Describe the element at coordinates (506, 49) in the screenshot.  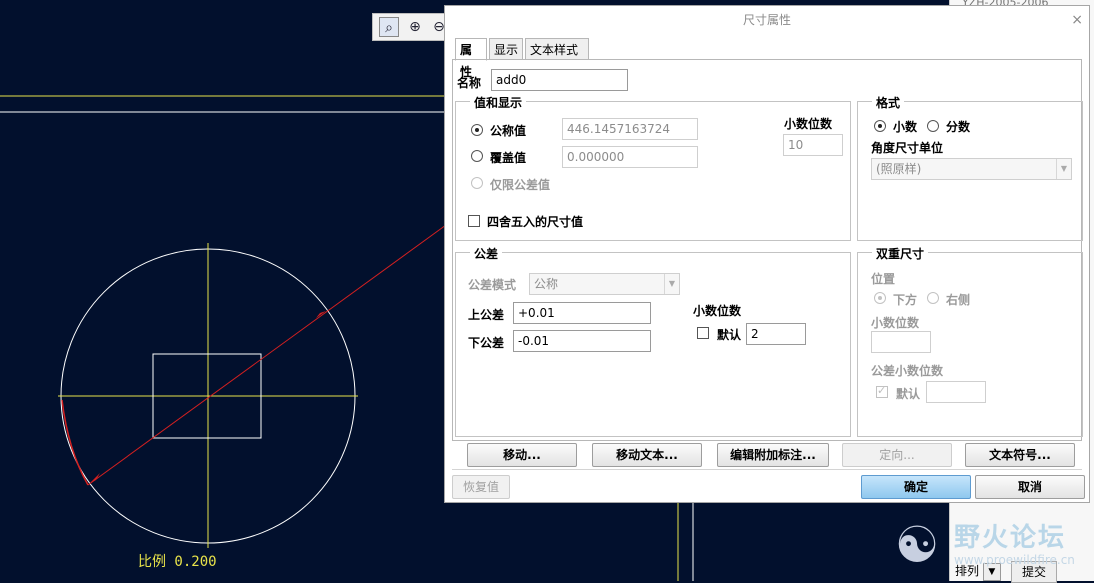
I see `tab-display: 显示` at that location.